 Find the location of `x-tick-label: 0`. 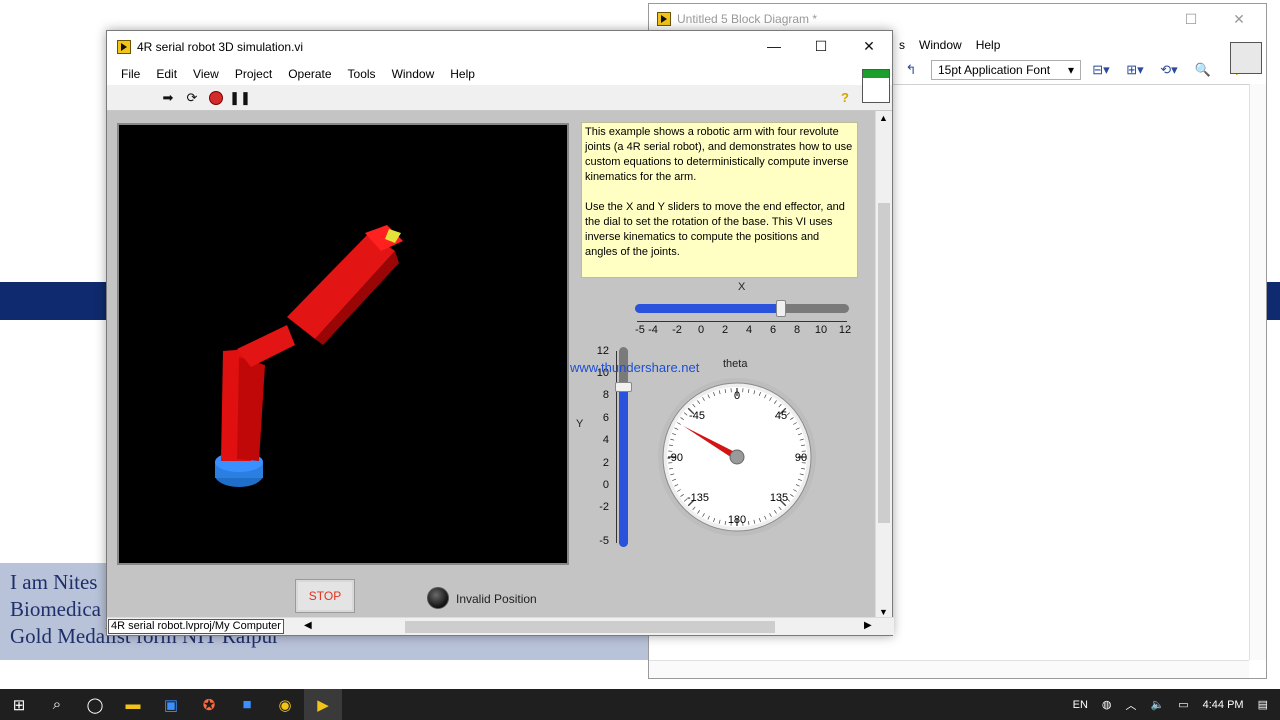

x-tick-label: 0 is located at coordinates (701, 330).